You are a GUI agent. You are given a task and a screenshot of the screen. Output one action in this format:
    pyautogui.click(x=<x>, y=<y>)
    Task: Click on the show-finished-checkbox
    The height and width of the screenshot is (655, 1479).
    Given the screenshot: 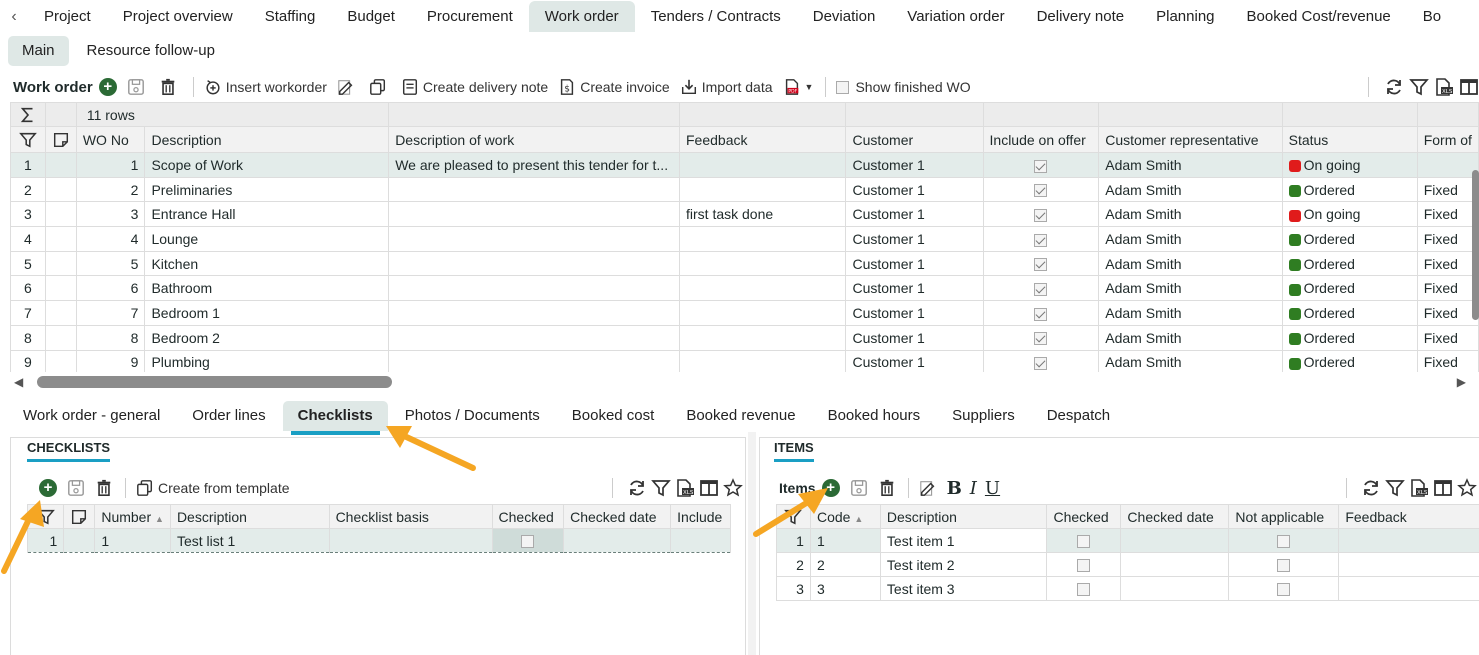 What is the action you would take?
    pyautogui.click(x=843, y=87)
    